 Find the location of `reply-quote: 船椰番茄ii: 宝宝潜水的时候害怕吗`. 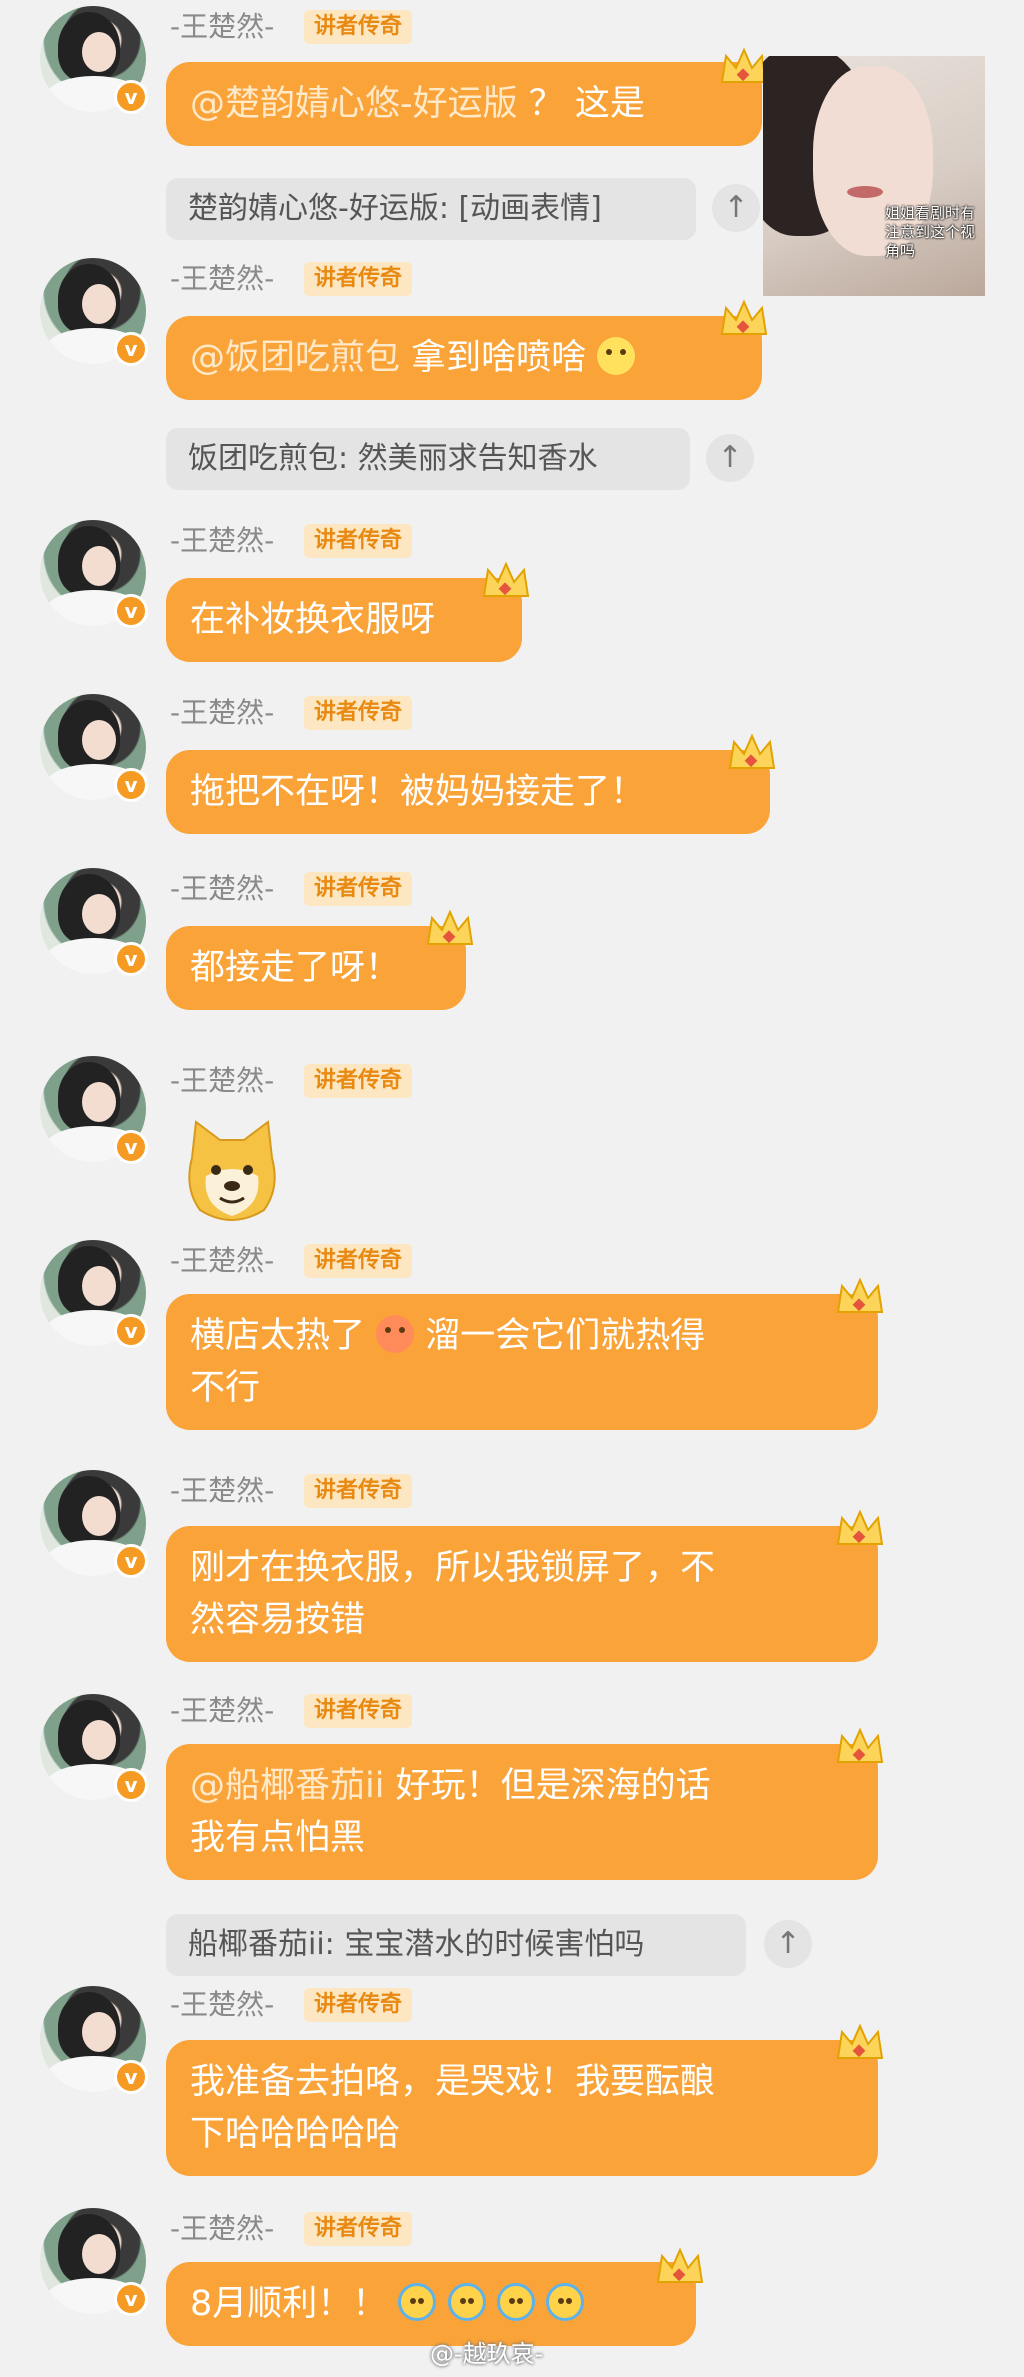

reply-quote: 船椰番茄ii: 宝宝潜水的时候害怕吗 is located at coordinates (456, 1945).